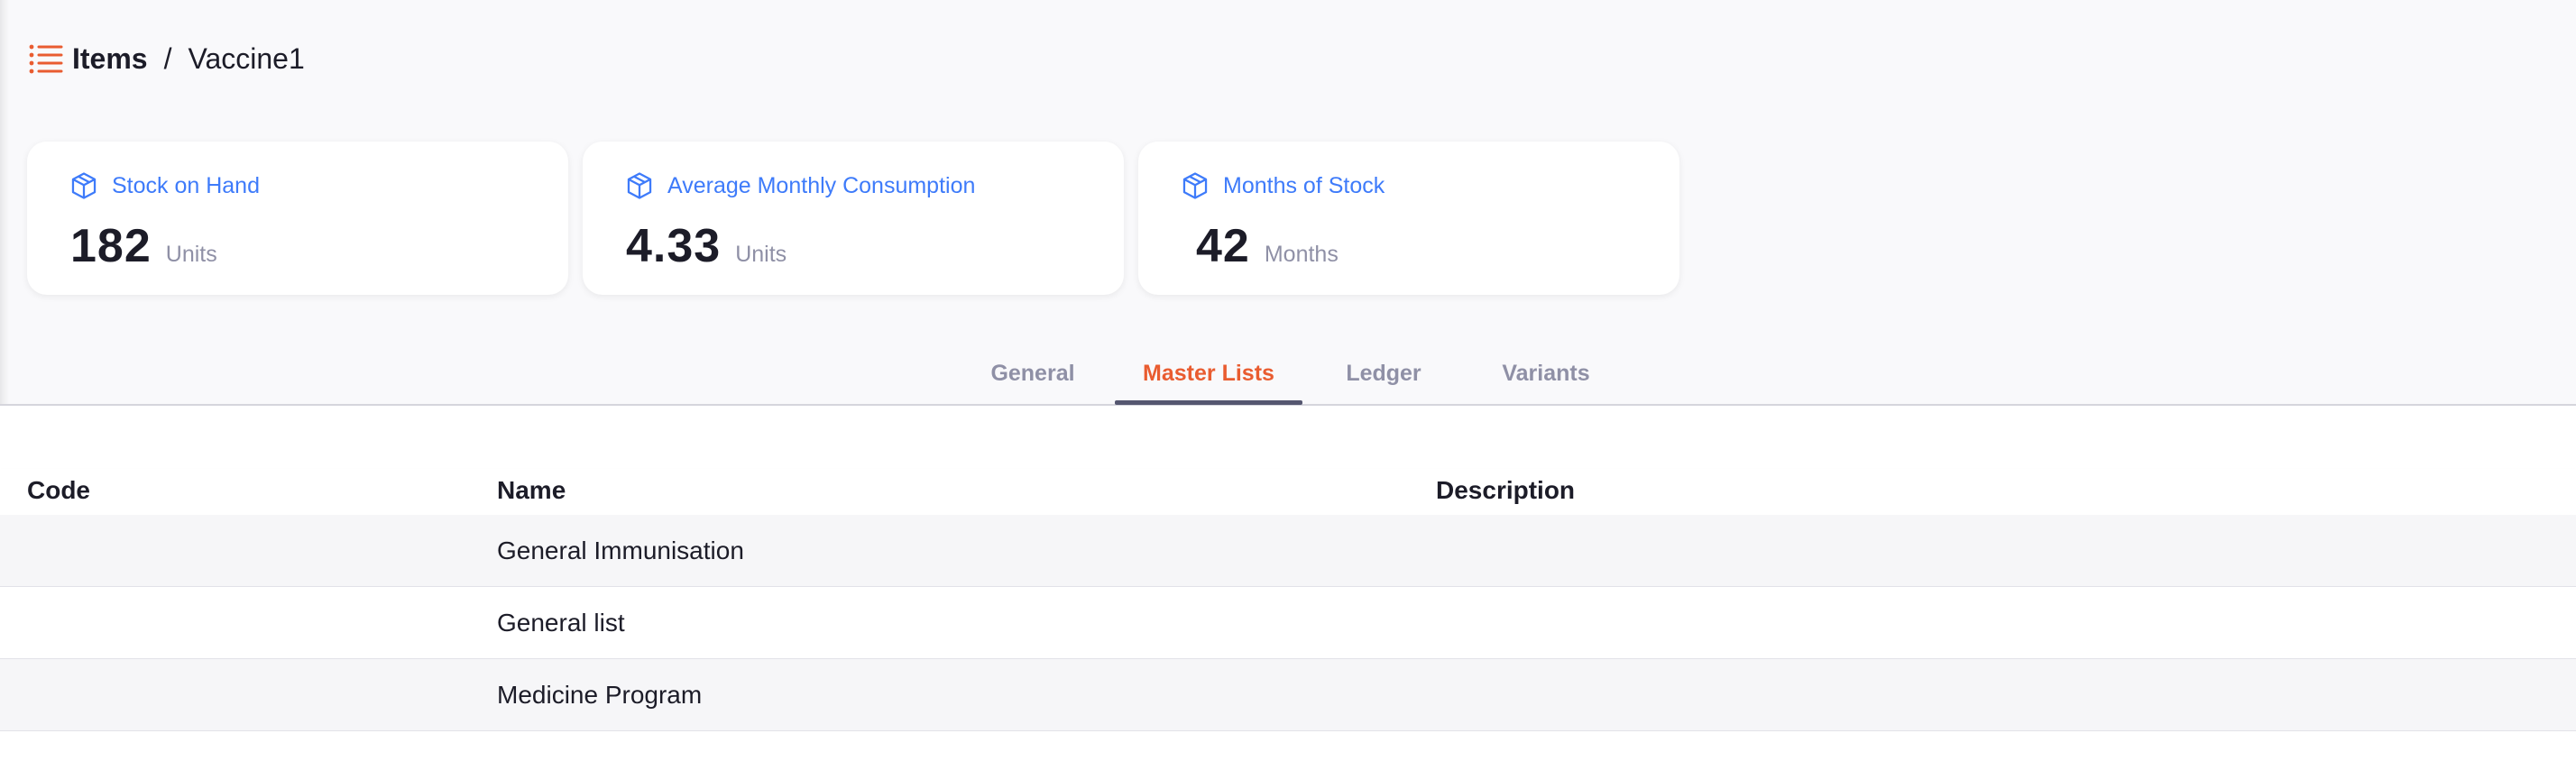 This screenshot has width=2576, height=761. I want to click on table-row: Medicine Program, so click(1288, 695).